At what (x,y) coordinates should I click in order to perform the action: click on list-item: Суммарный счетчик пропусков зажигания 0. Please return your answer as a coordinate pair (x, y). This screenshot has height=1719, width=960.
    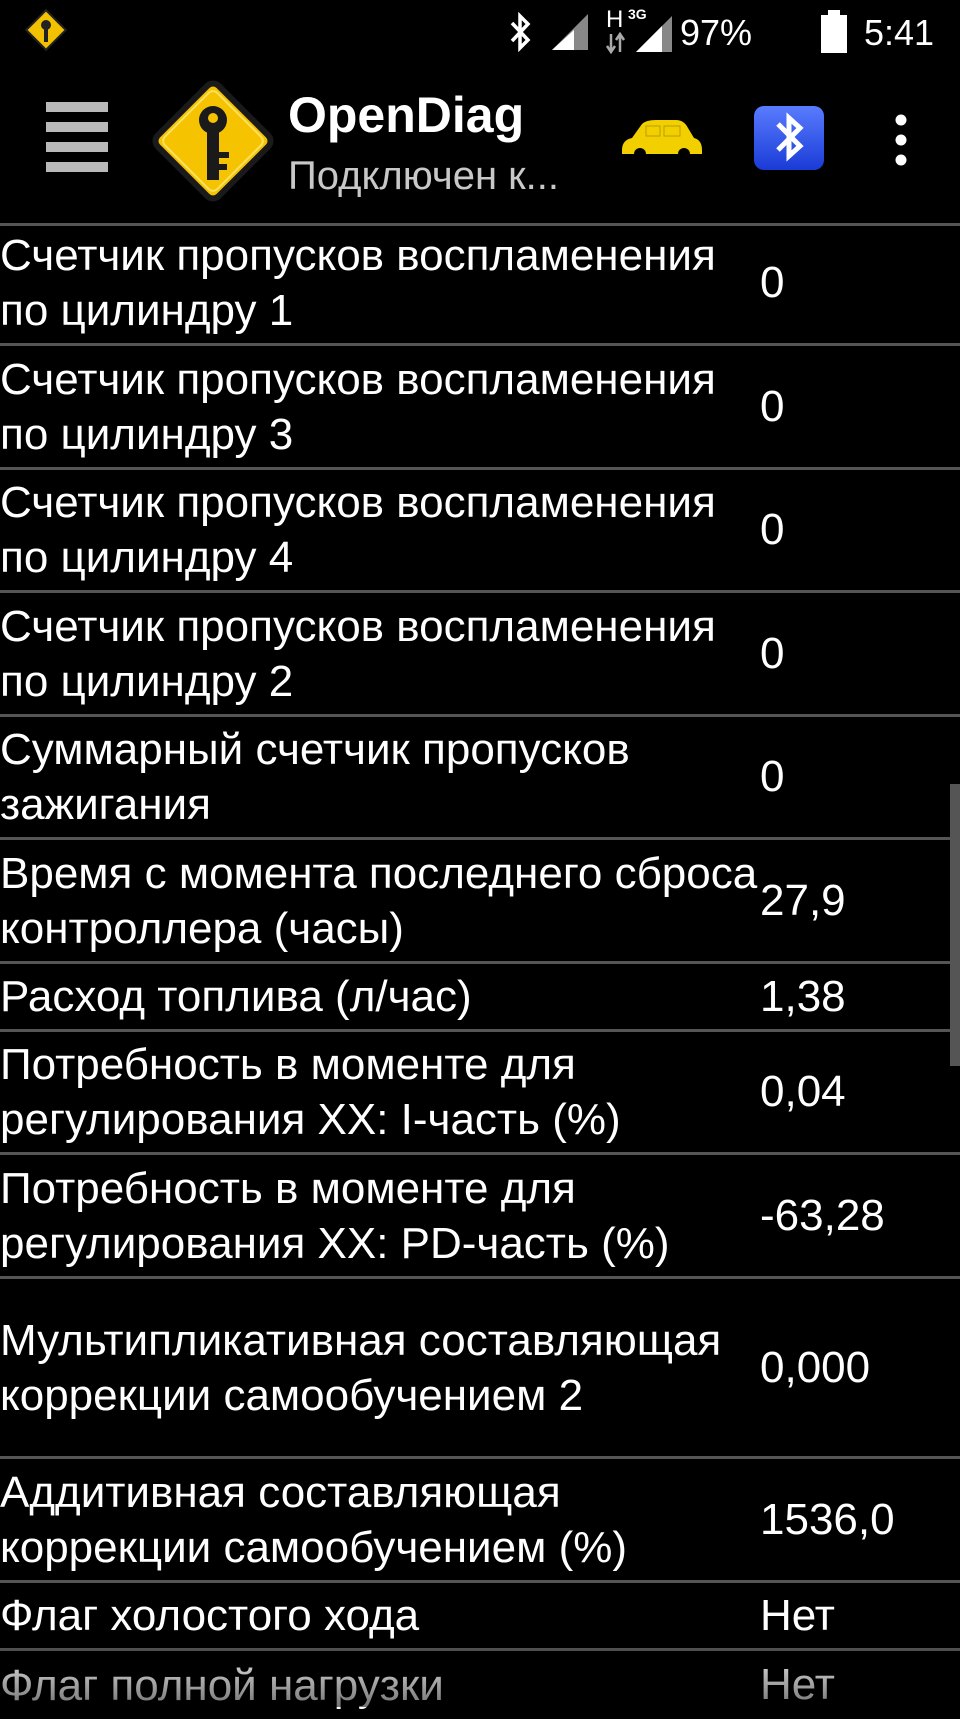
    Looking at the image, I should click on (480, 778).